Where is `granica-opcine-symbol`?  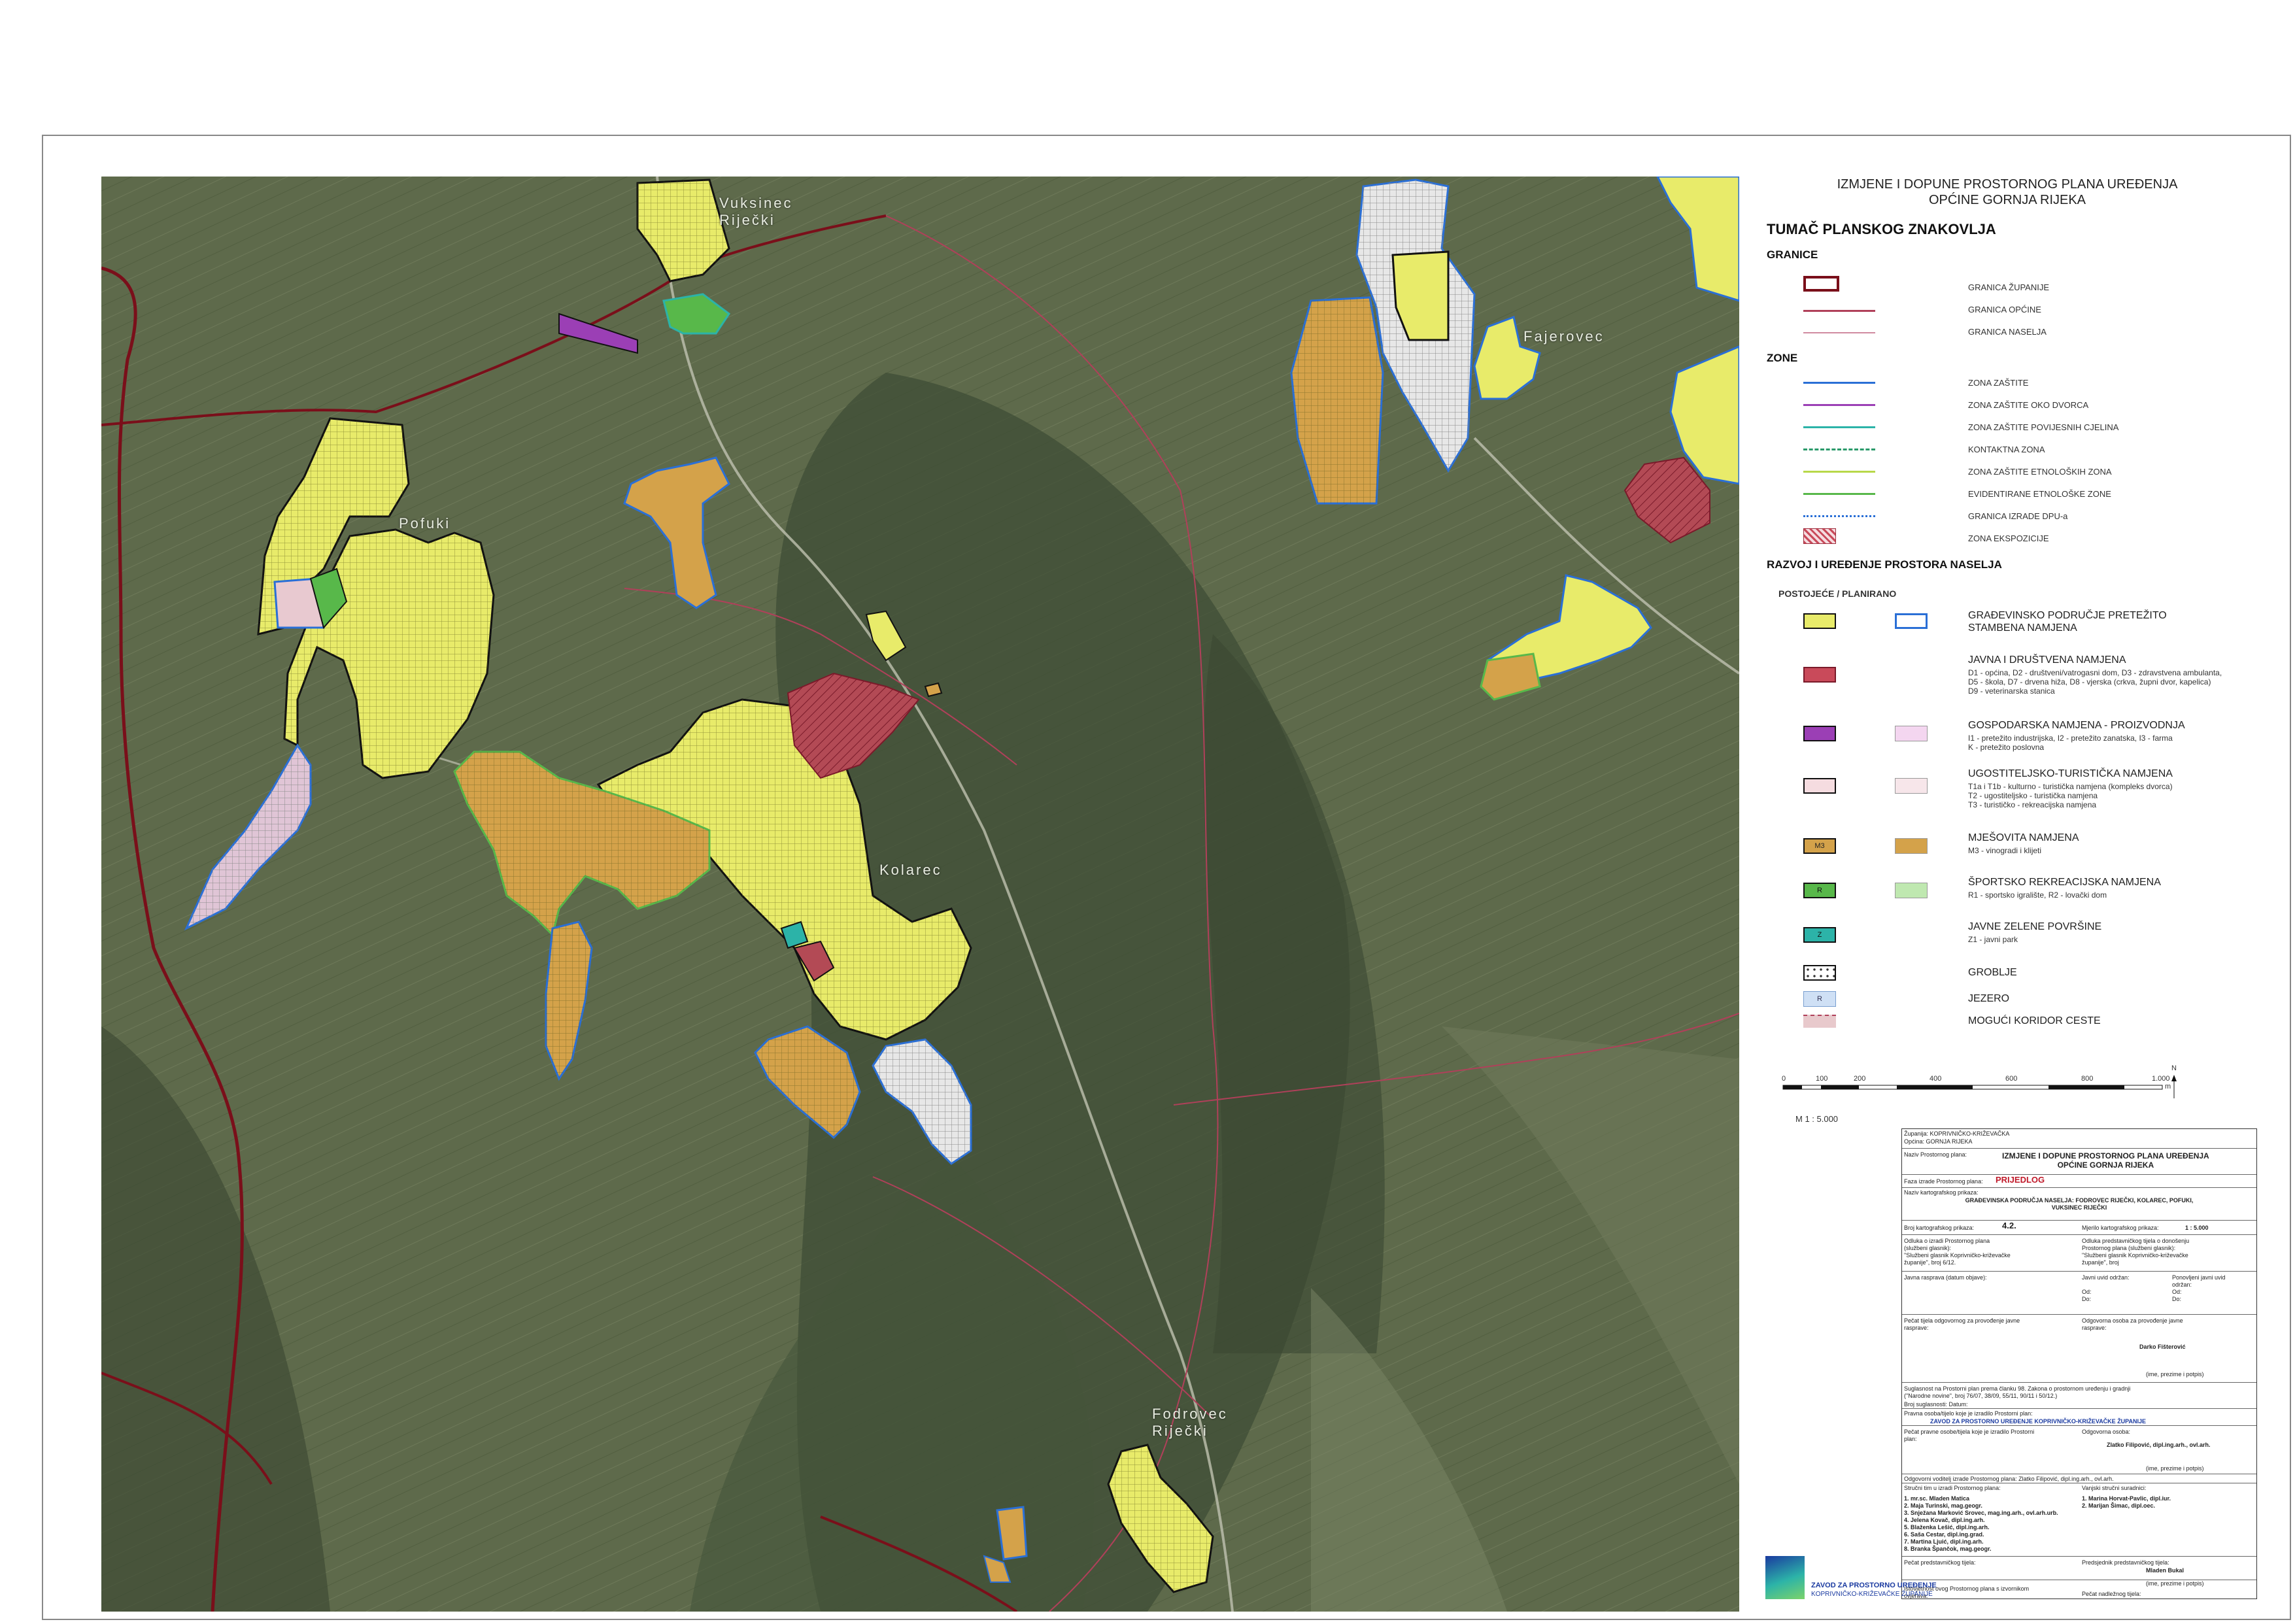
granica-opcine-symbol is located at coordinates (1839, 311).